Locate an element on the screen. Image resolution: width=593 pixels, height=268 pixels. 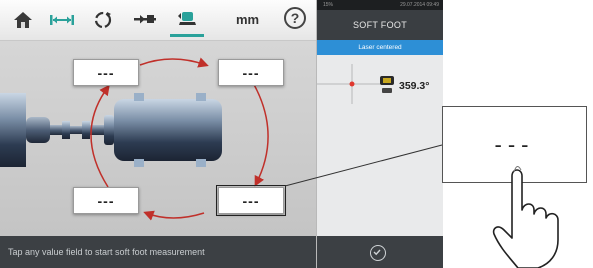
home-icon is located at coordinates (23, 20).